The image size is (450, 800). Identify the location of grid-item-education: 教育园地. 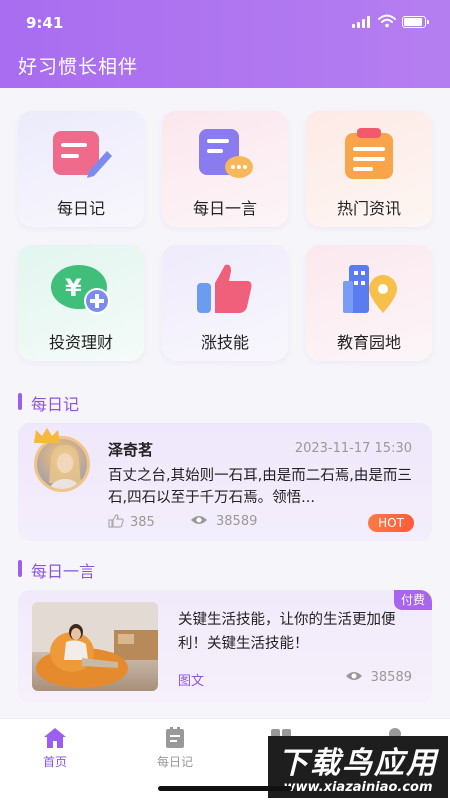
(369, 303).